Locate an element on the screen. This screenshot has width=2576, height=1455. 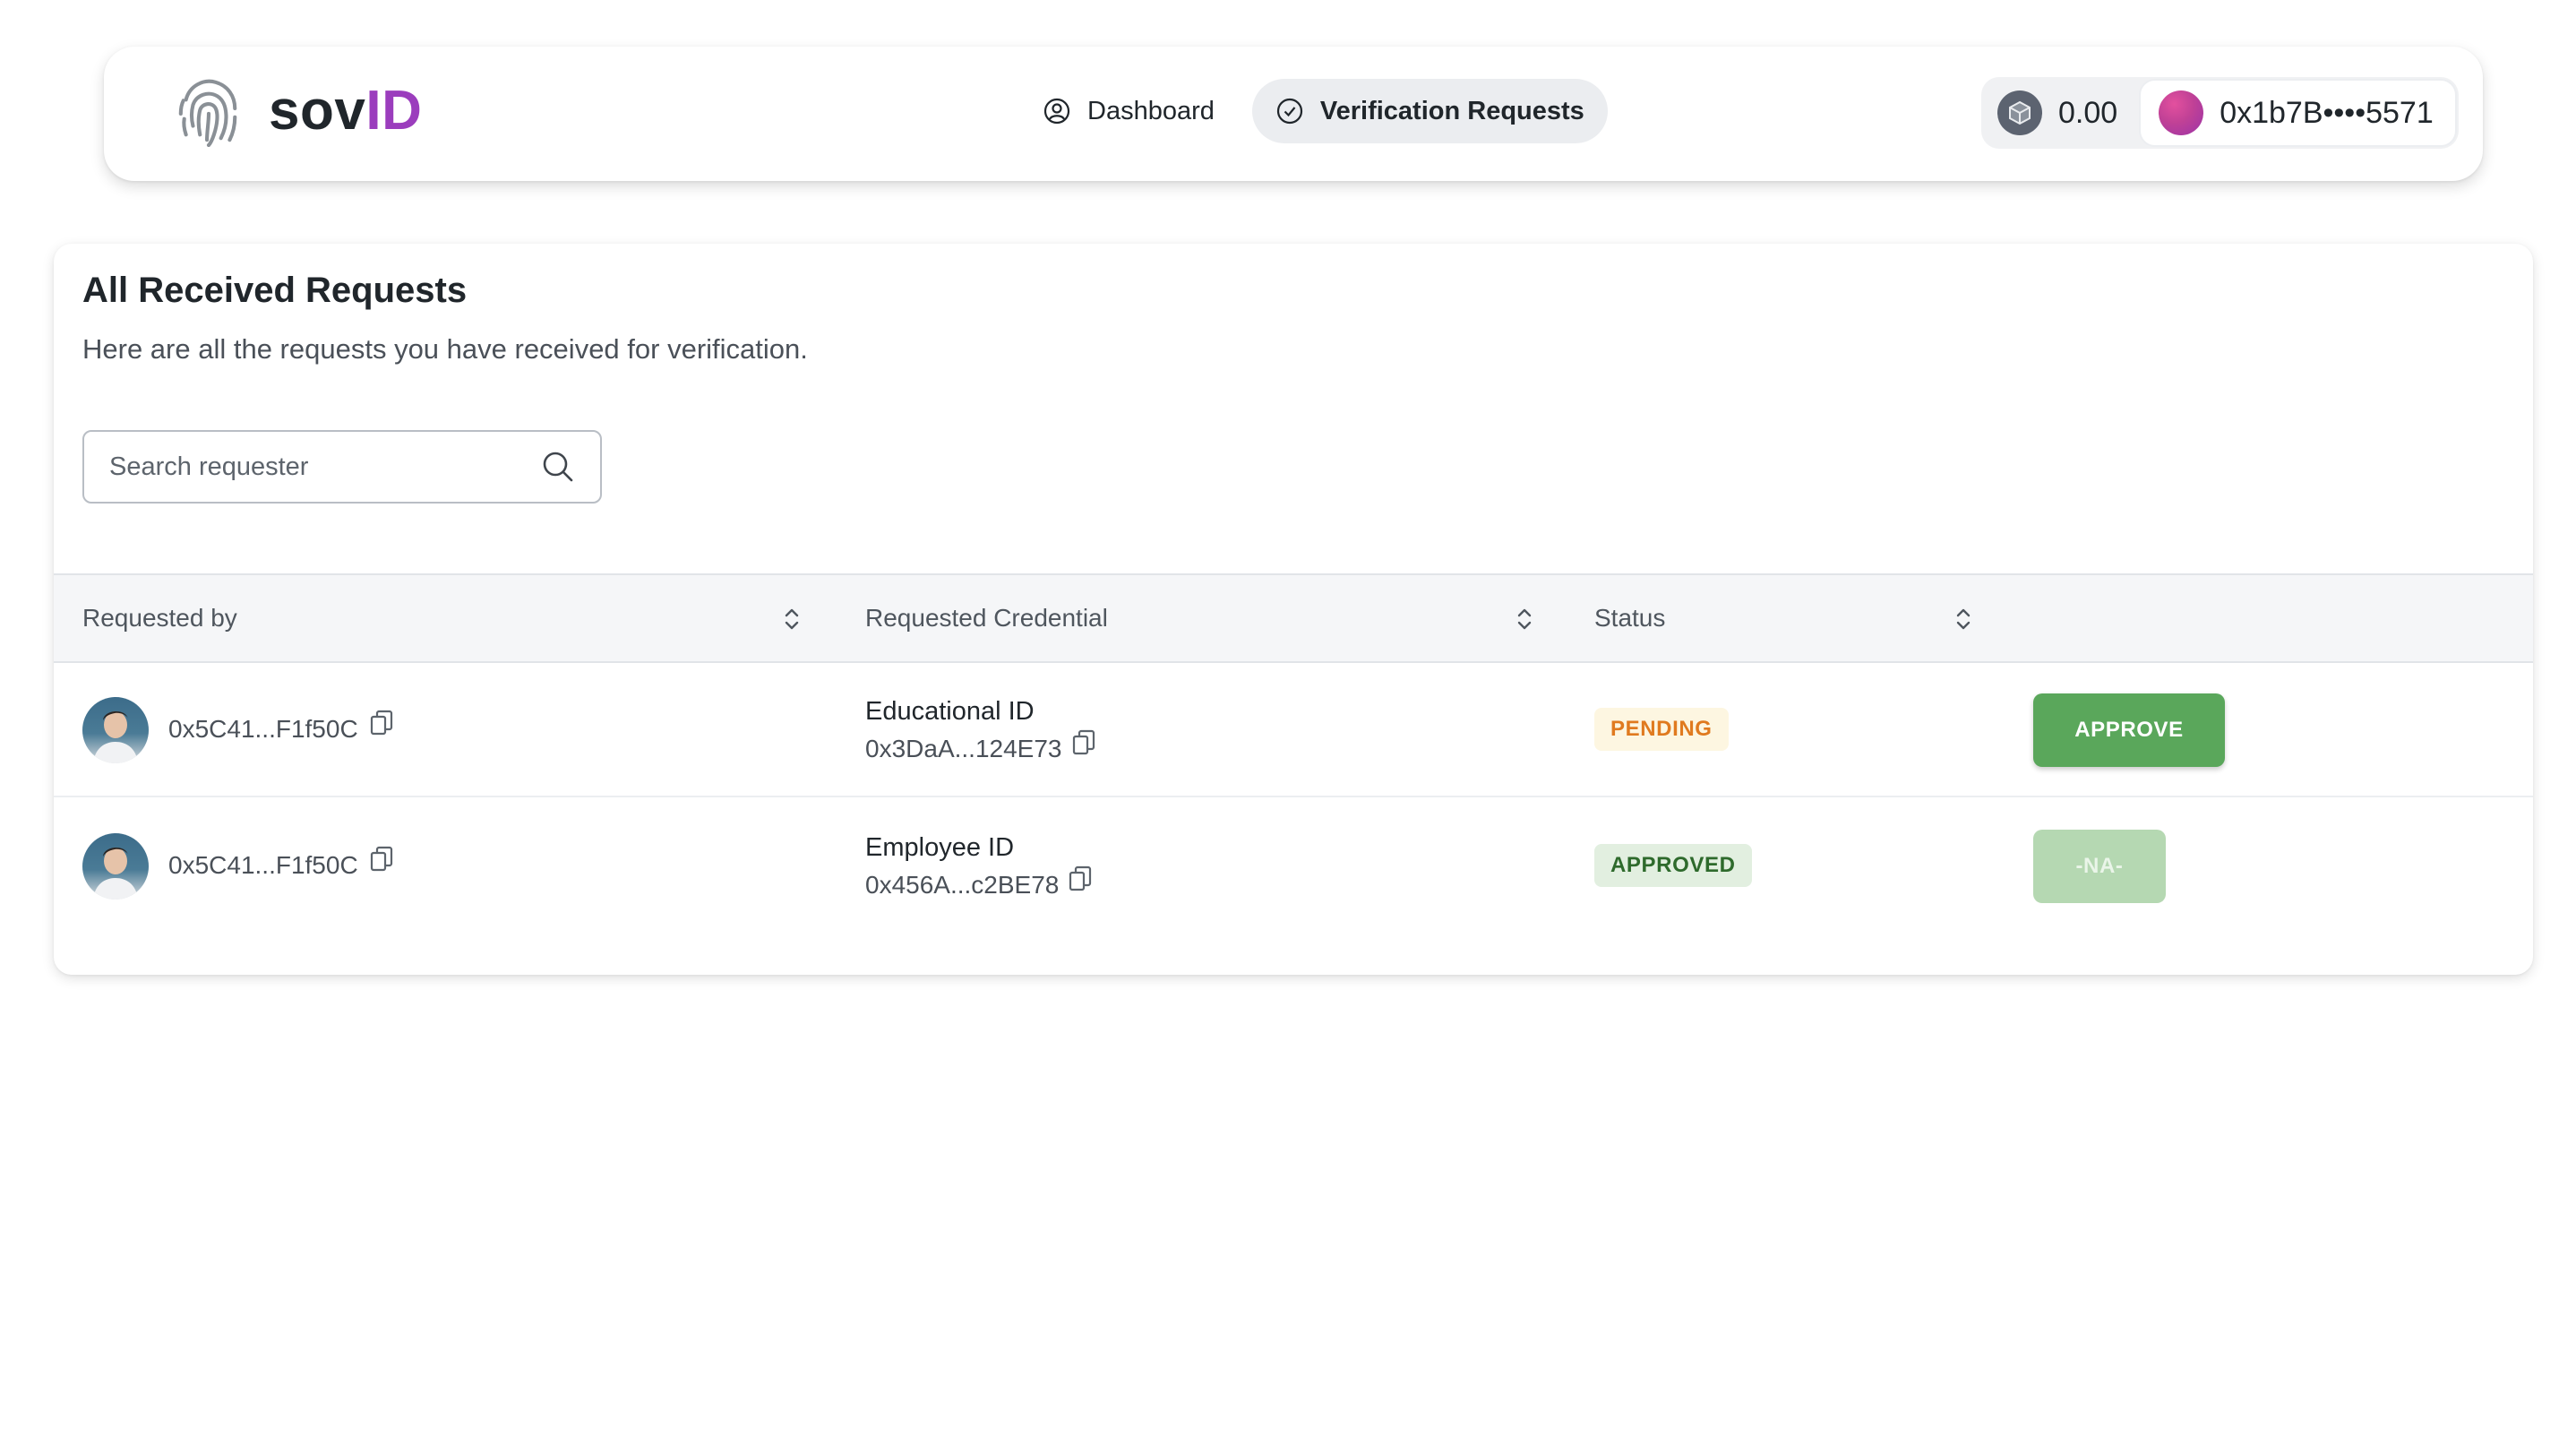
search-icon is located at coordinates (558, 467).